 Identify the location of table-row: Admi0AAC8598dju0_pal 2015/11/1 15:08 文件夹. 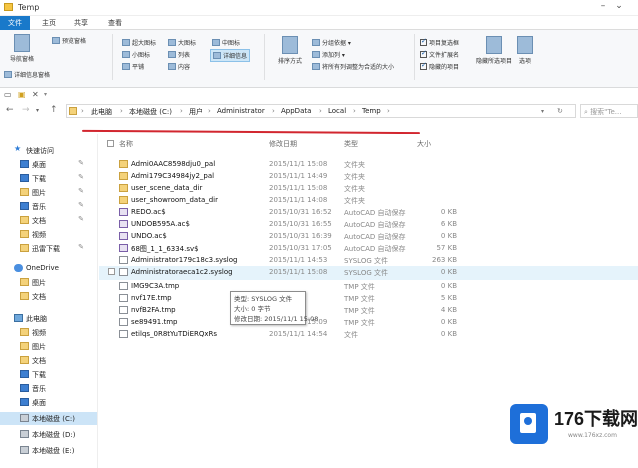
(368, 164).